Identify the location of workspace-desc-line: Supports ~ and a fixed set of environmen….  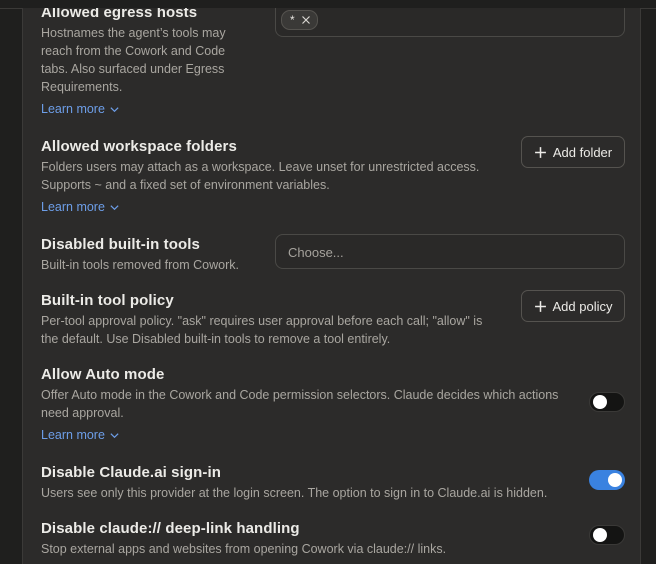
(185, 185).